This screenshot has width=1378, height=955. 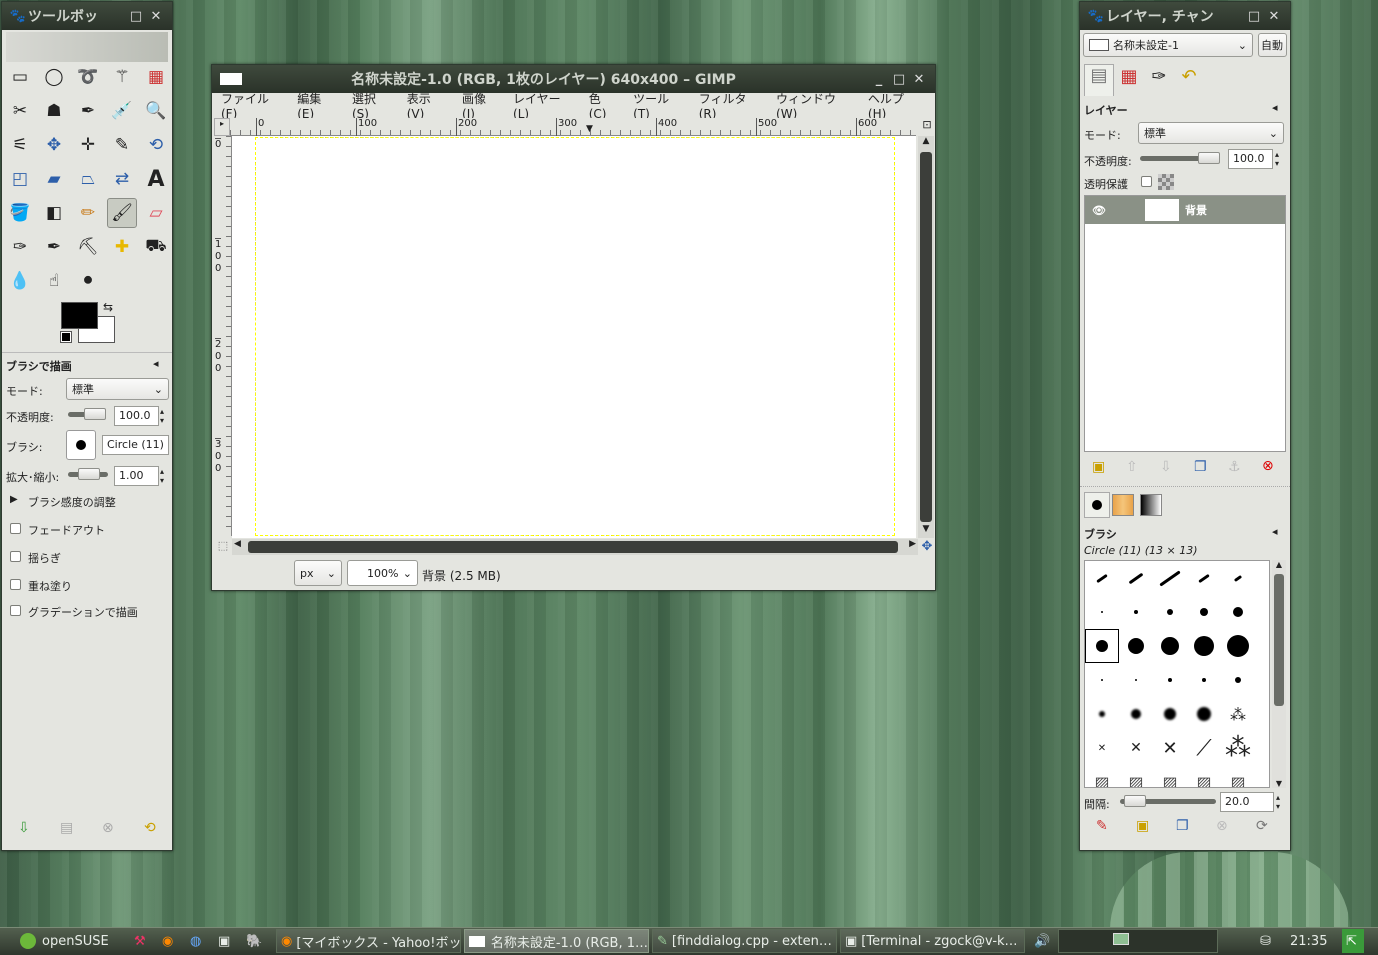 I want to click on auto-button: 自動, so click(x=1272, y=45).